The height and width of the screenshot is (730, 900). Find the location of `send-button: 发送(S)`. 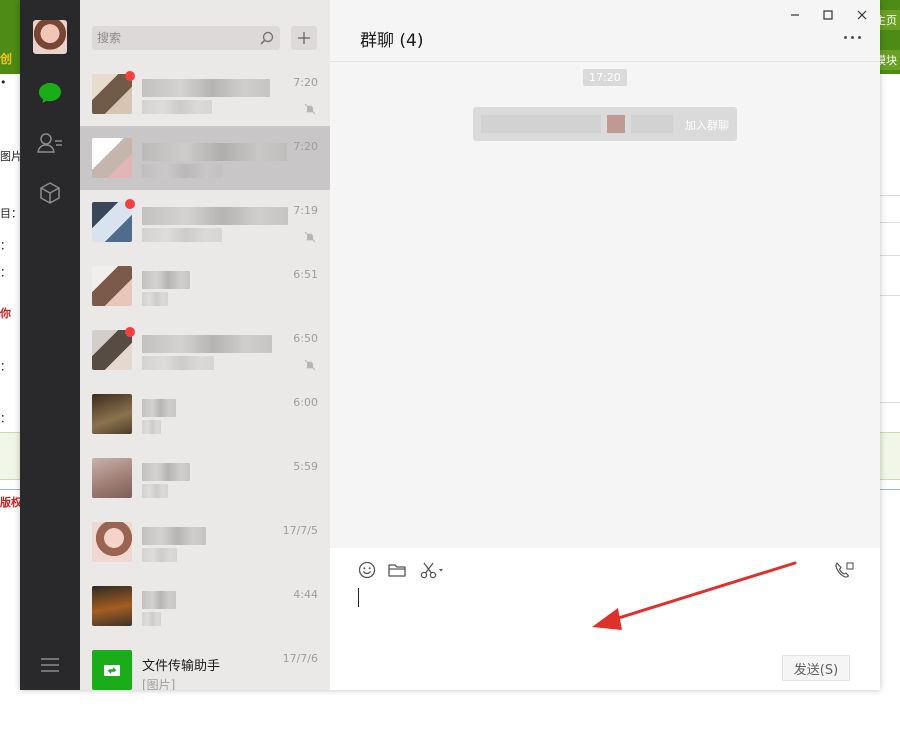

send-button: 发送(S) is located at coordinates (816, 668).